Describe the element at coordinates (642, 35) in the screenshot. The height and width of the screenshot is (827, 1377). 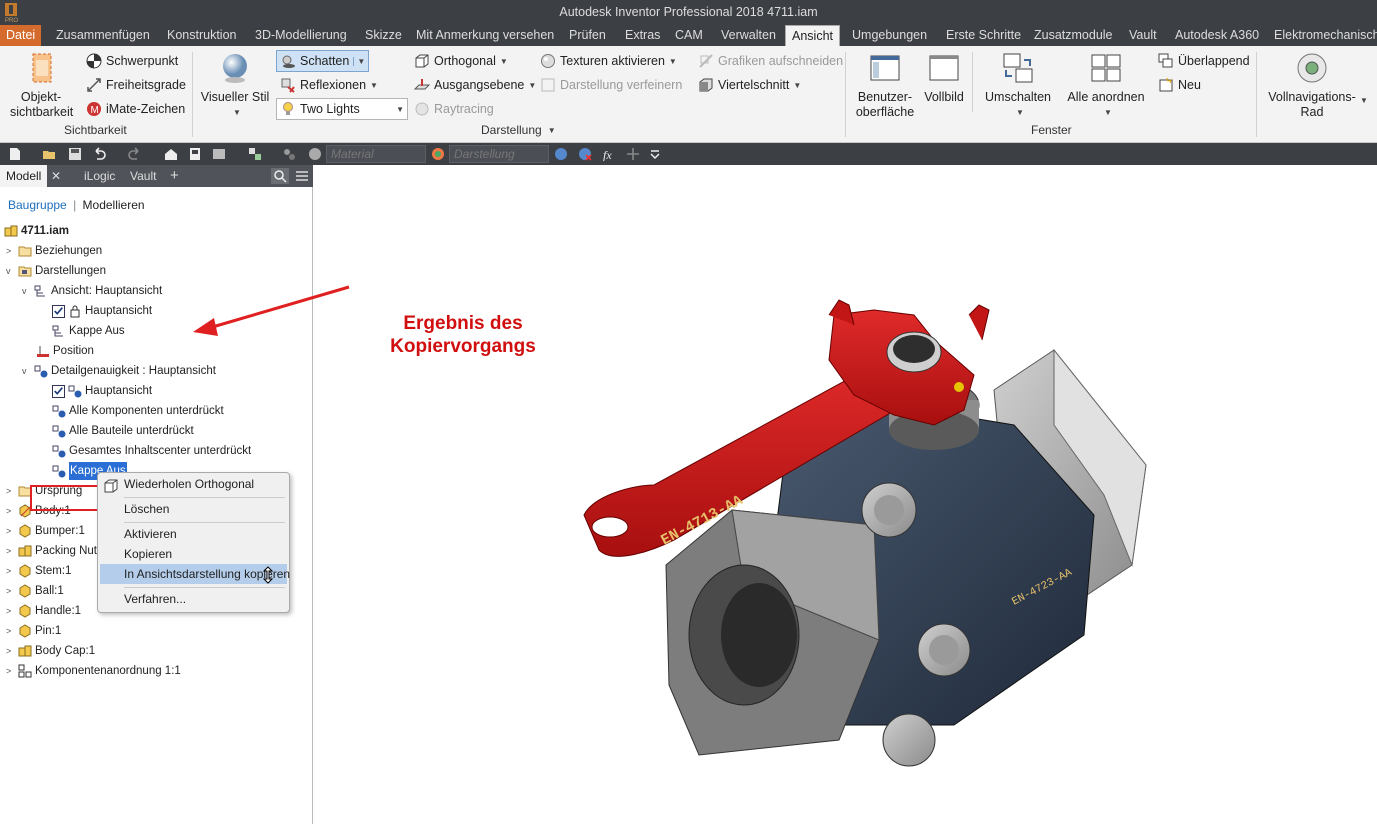
I see `tab-extras: Extras` at that location.